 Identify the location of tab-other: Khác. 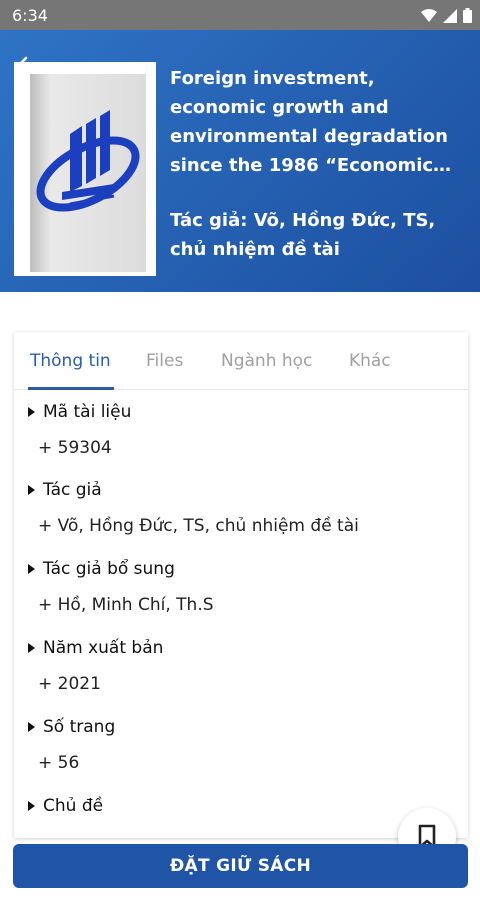
(370, 361).